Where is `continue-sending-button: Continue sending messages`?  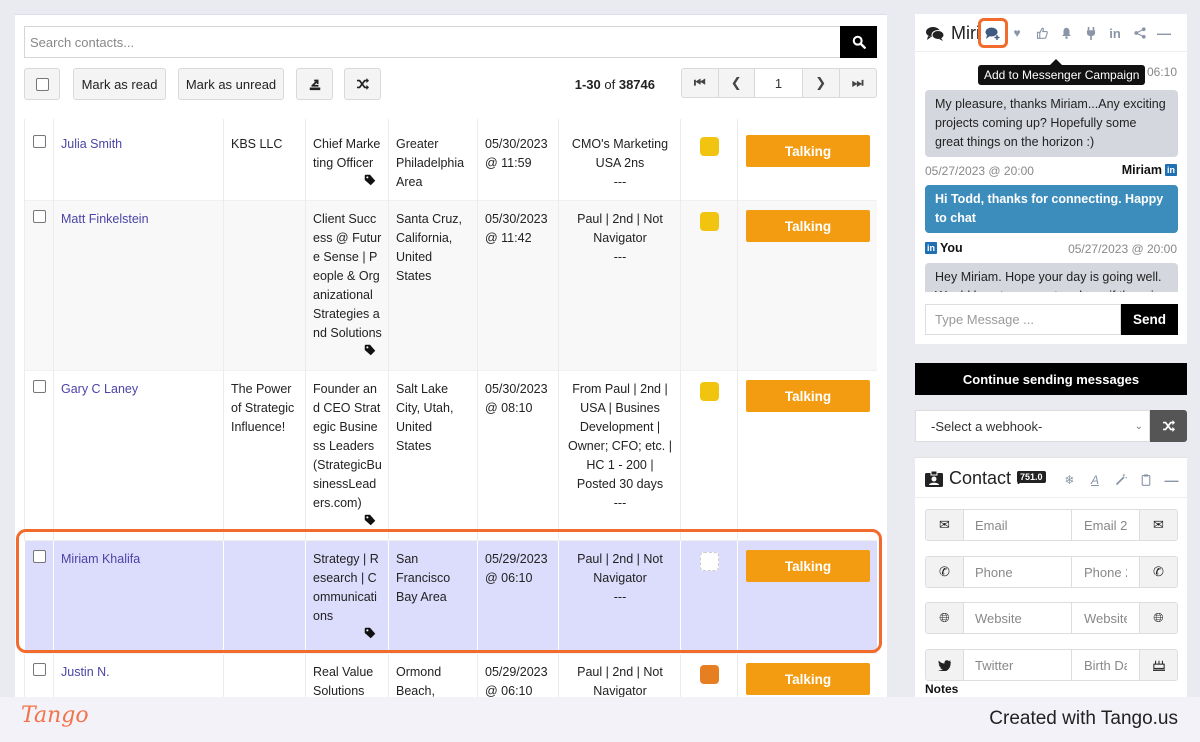 continue-sending-button: Continue sending messages is located at coordinates (1051, 379).